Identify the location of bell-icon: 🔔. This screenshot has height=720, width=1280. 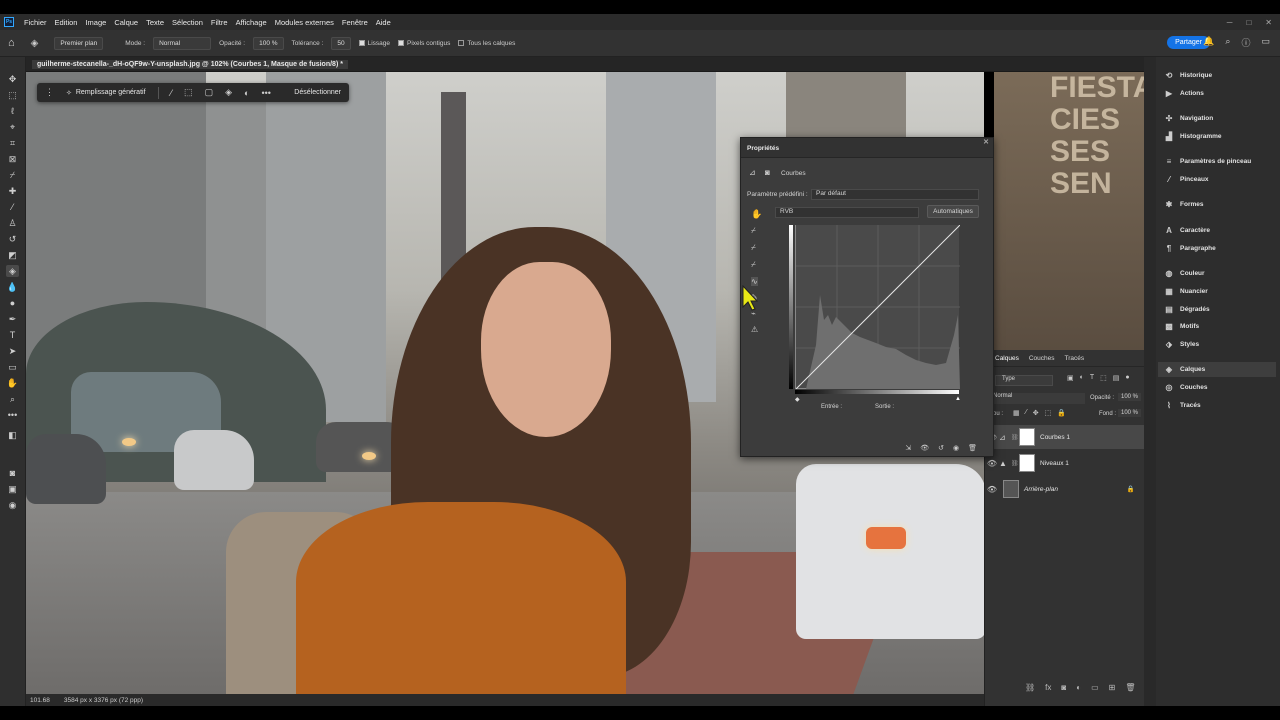
(1208, 42).